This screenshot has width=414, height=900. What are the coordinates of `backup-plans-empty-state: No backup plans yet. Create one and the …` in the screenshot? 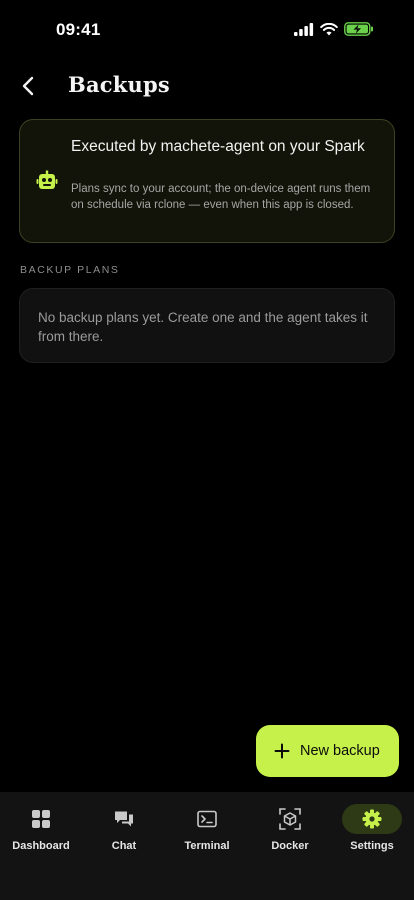 It's located at (207, 325).